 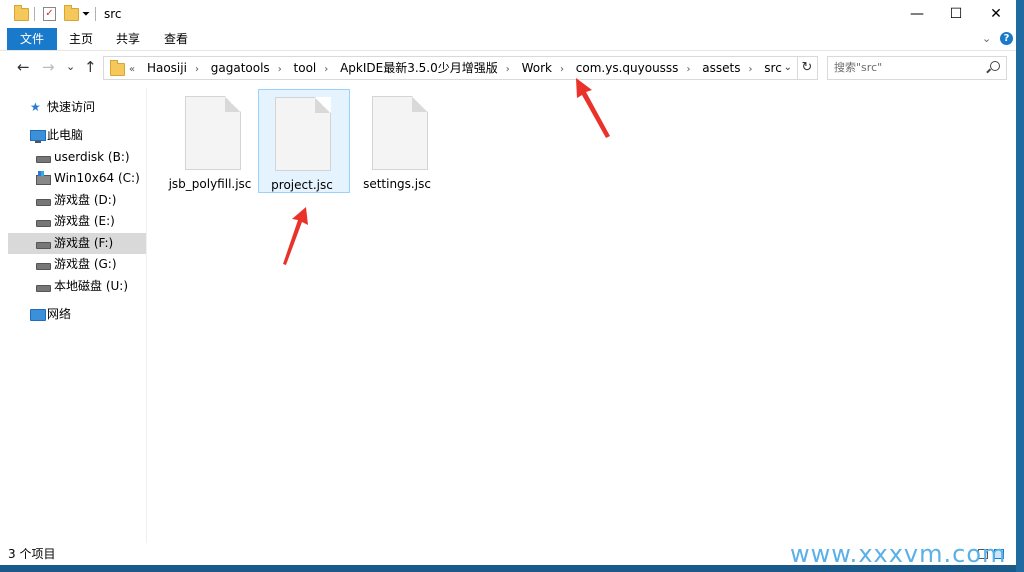 What do you see at coordinates (397, 184) in the screenshot?
I see `file-name: settings.jsc` at bounding box center [397, 184].